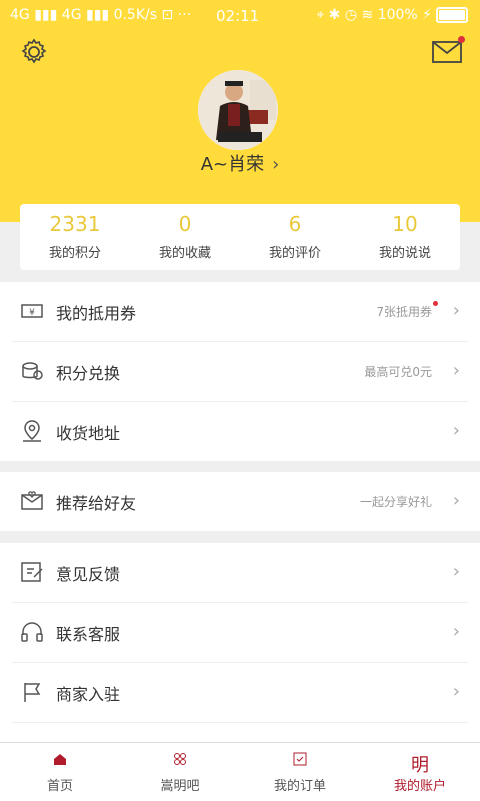 This screenshot has height=801, width=480. Describe the element at coordinates (180, 772) in the screenshot. I see `tab-songming: 嵩明吧` at that location.